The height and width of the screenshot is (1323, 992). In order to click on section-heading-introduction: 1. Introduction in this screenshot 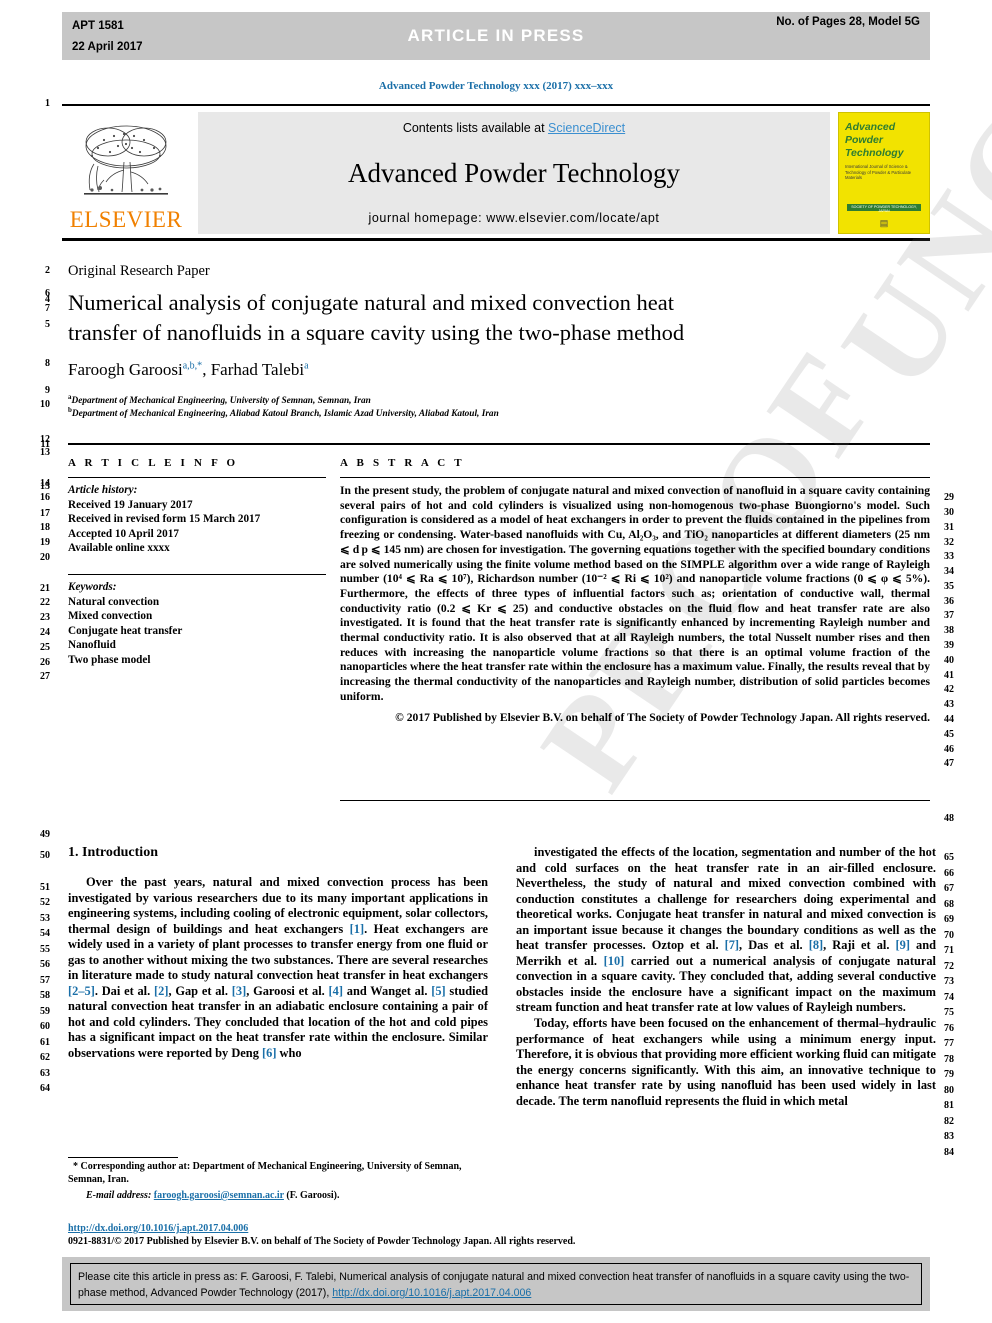, I will do `click(113, 852)`.